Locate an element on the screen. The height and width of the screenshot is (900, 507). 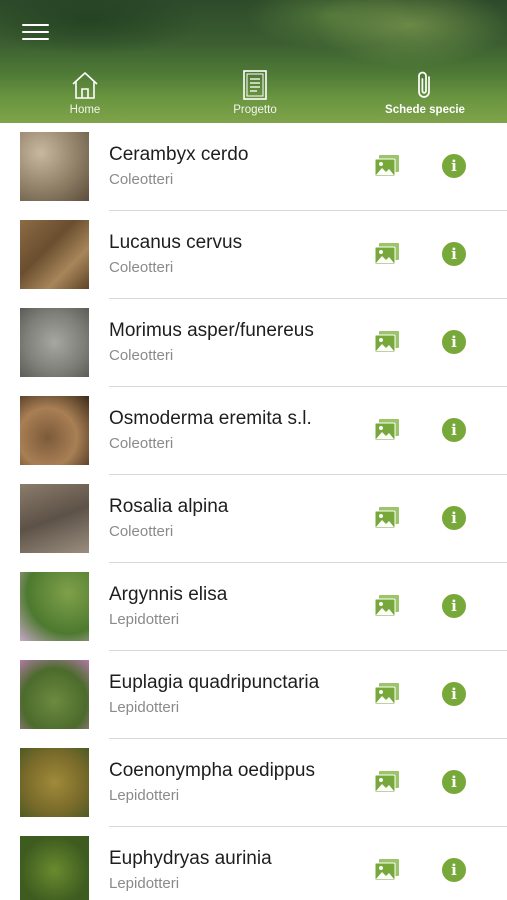
hamburger-menu-icon is located at coordinates (35, 33).